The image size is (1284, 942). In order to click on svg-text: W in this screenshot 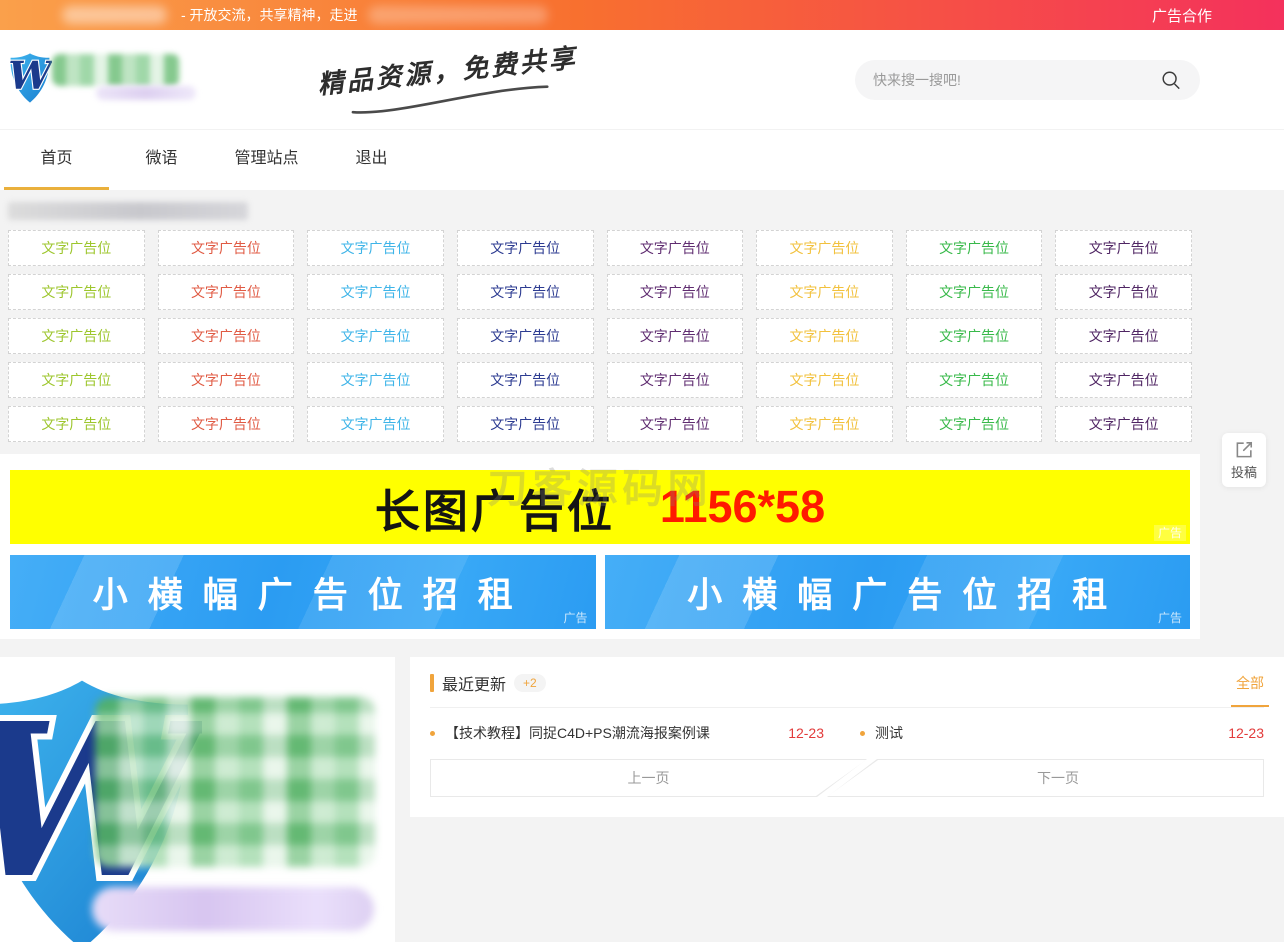, I will do `click(30, 76)`.